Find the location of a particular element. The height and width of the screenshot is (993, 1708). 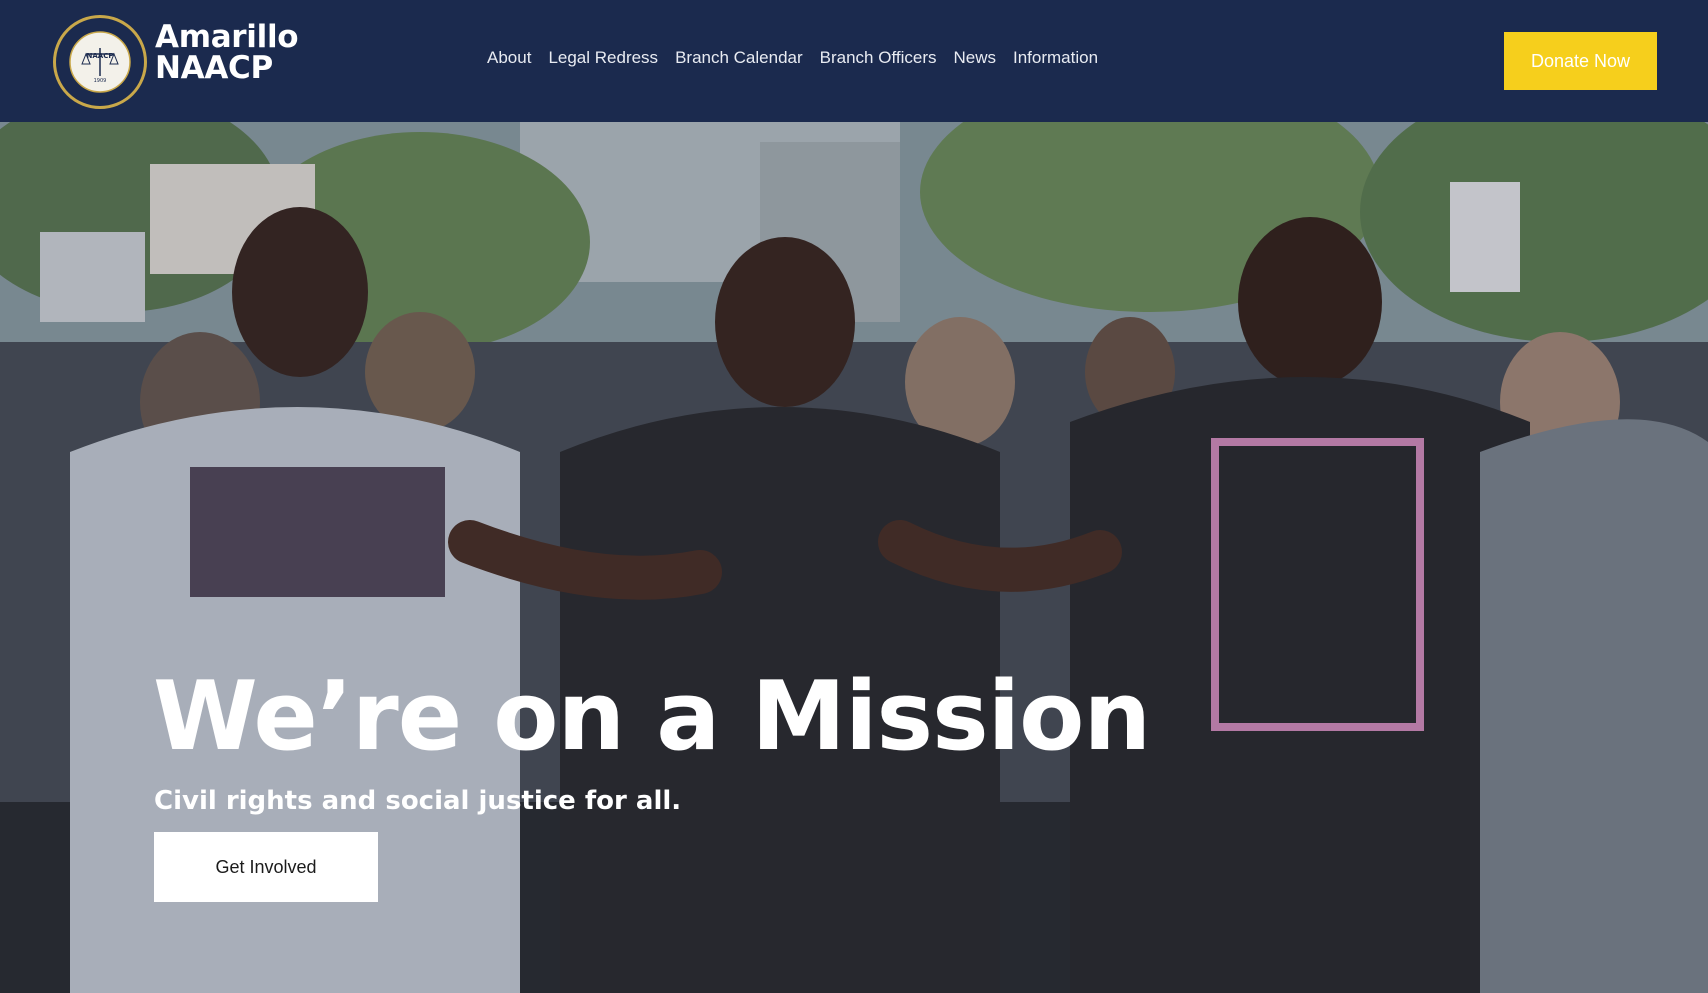

donate-now-button: Donate Now is located at coordinates (1580, 61).